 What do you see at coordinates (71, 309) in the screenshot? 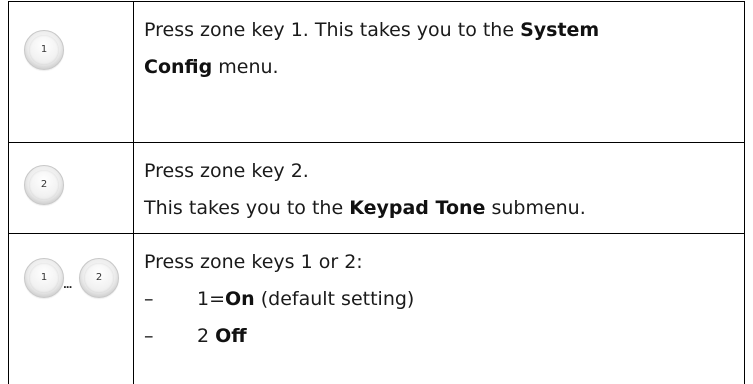
I see `step-3-icon-cell: 1 ... 2` at bounding box center [71, 309].